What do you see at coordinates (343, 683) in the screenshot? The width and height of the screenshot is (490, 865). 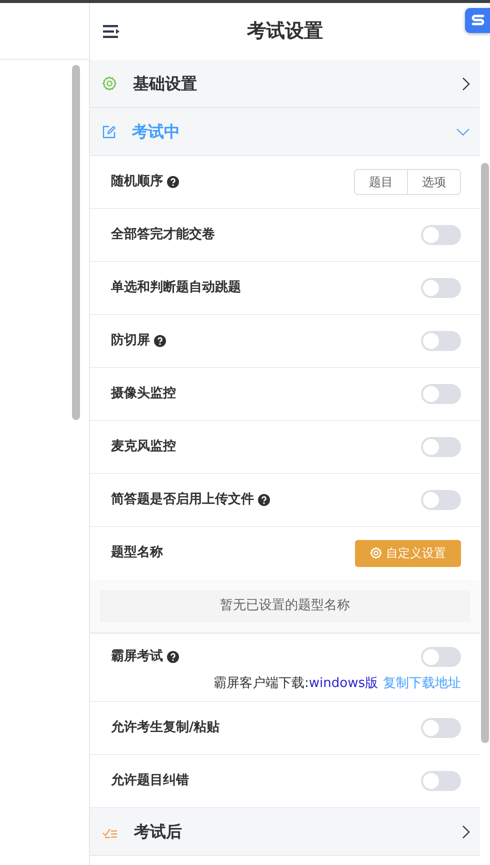 I see `windows-download-link: windows版` at bounding box center [343, 683].